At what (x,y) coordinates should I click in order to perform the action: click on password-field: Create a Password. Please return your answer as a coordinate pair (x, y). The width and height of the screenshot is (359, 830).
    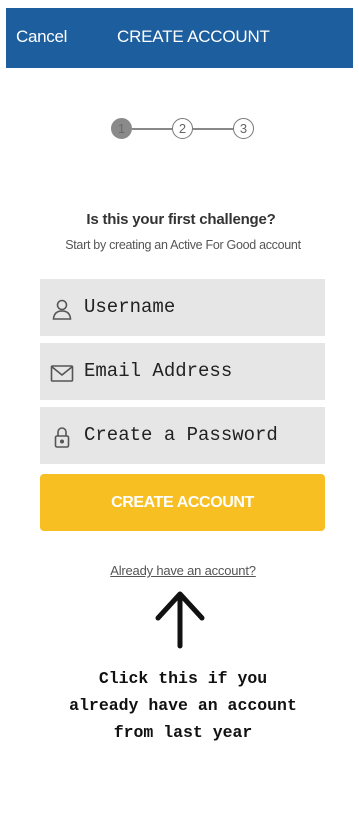
    Looking at the image, I should click on (182, 435).